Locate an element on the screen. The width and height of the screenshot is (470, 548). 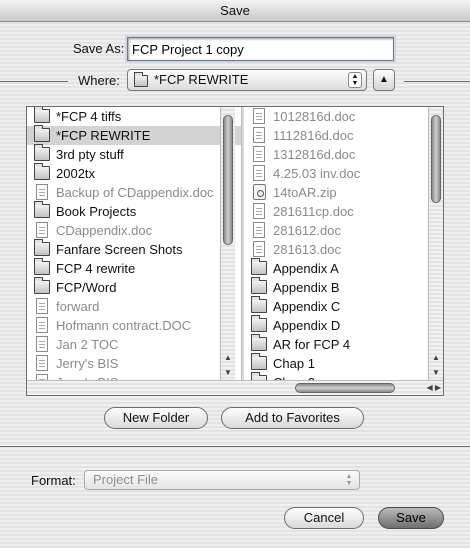
list-item-label: Appendix A is located at coordinates (306, 268).